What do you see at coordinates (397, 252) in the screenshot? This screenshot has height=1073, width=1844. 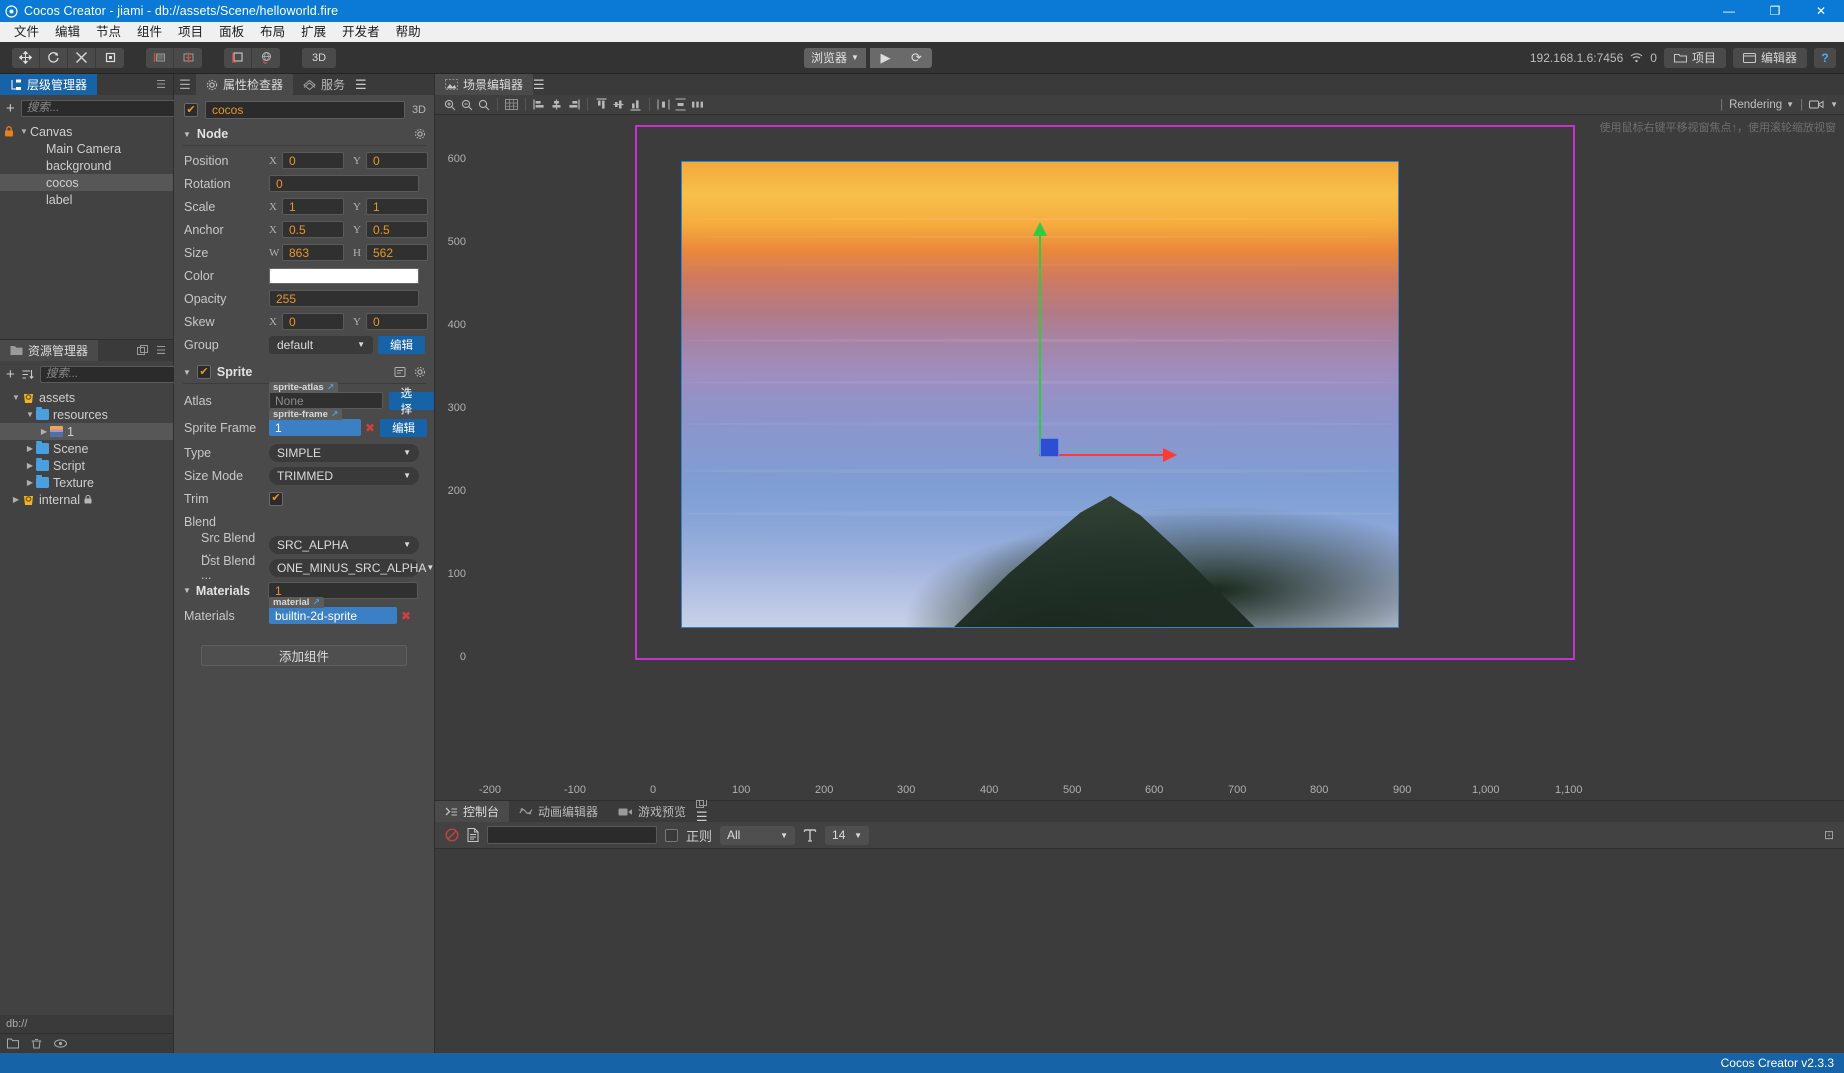 I see `size-height-input: 562` at bounding box center [397, 252].